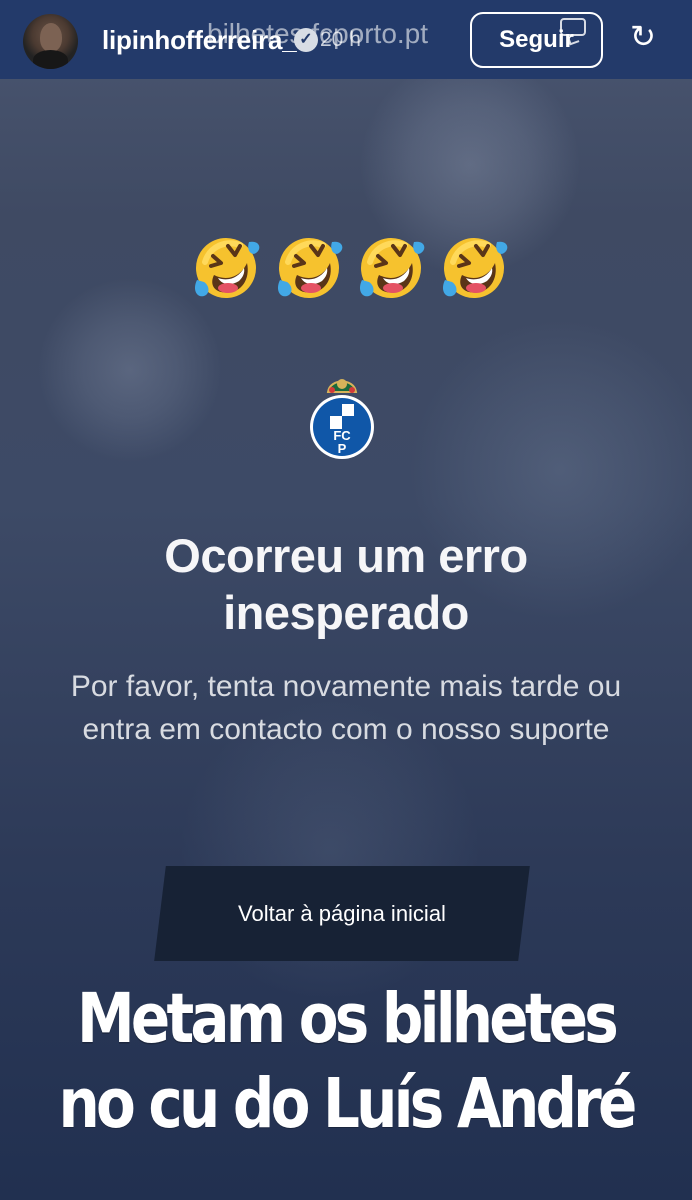 This screenshot has height=1200, width=692. Describe the element at coordinates (643, 37) in the screenshot. I see `refresh-icon: ↻` at that location.